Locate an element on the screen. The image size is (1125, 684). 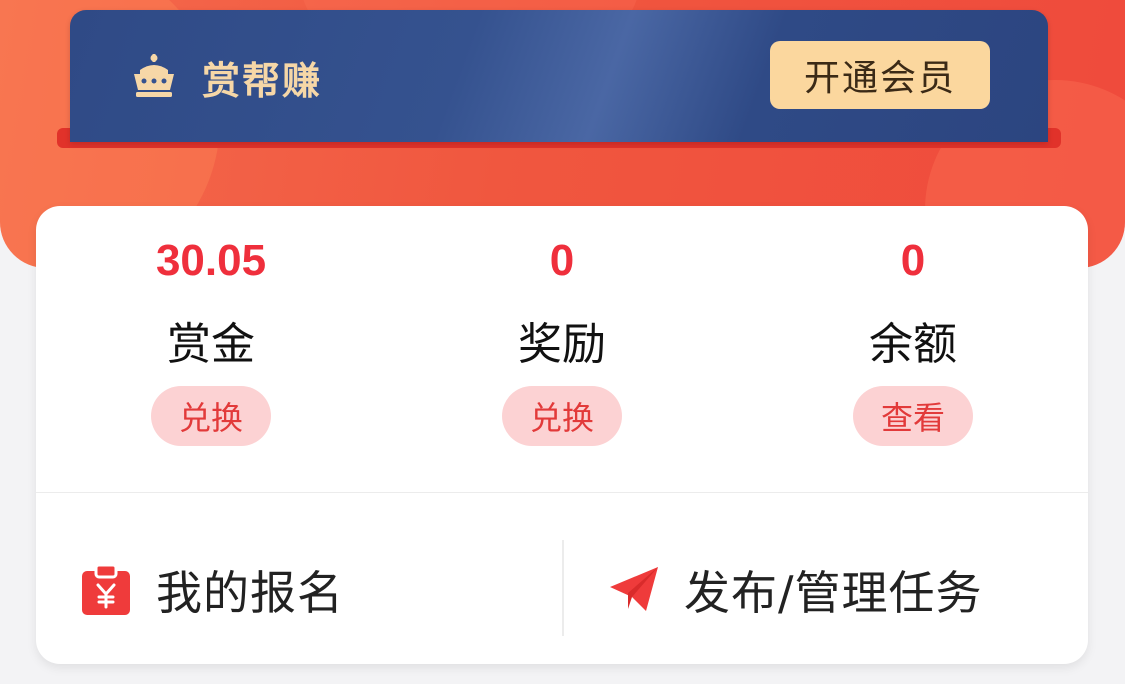
stat-label: 余额 is located at coordinates (913, 344).